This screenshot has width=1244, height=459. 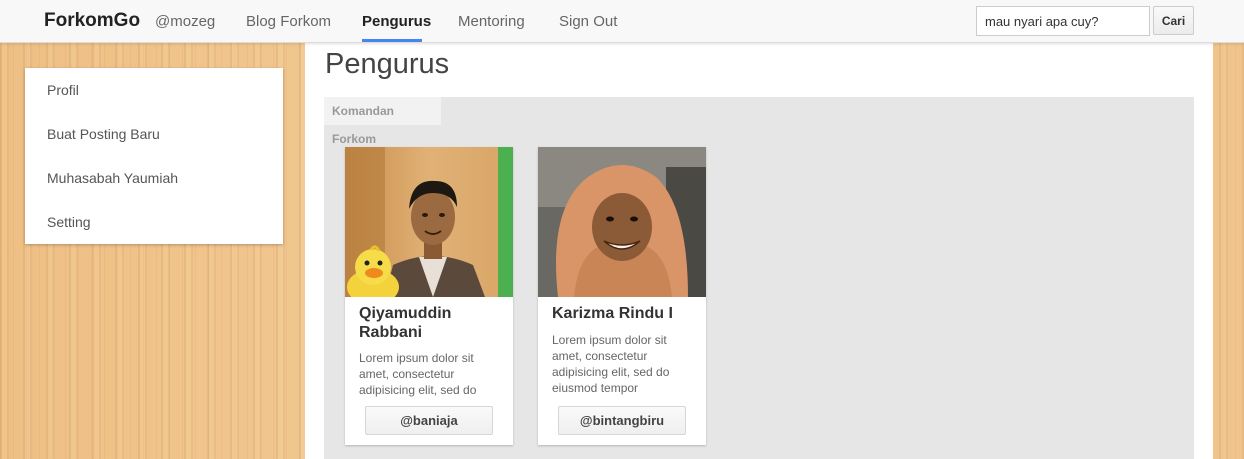 What do you see at coordinates (491, 21) in the screenshot?
I see `nav-mentoring: Mentoring` at bounding box center [491, 21].